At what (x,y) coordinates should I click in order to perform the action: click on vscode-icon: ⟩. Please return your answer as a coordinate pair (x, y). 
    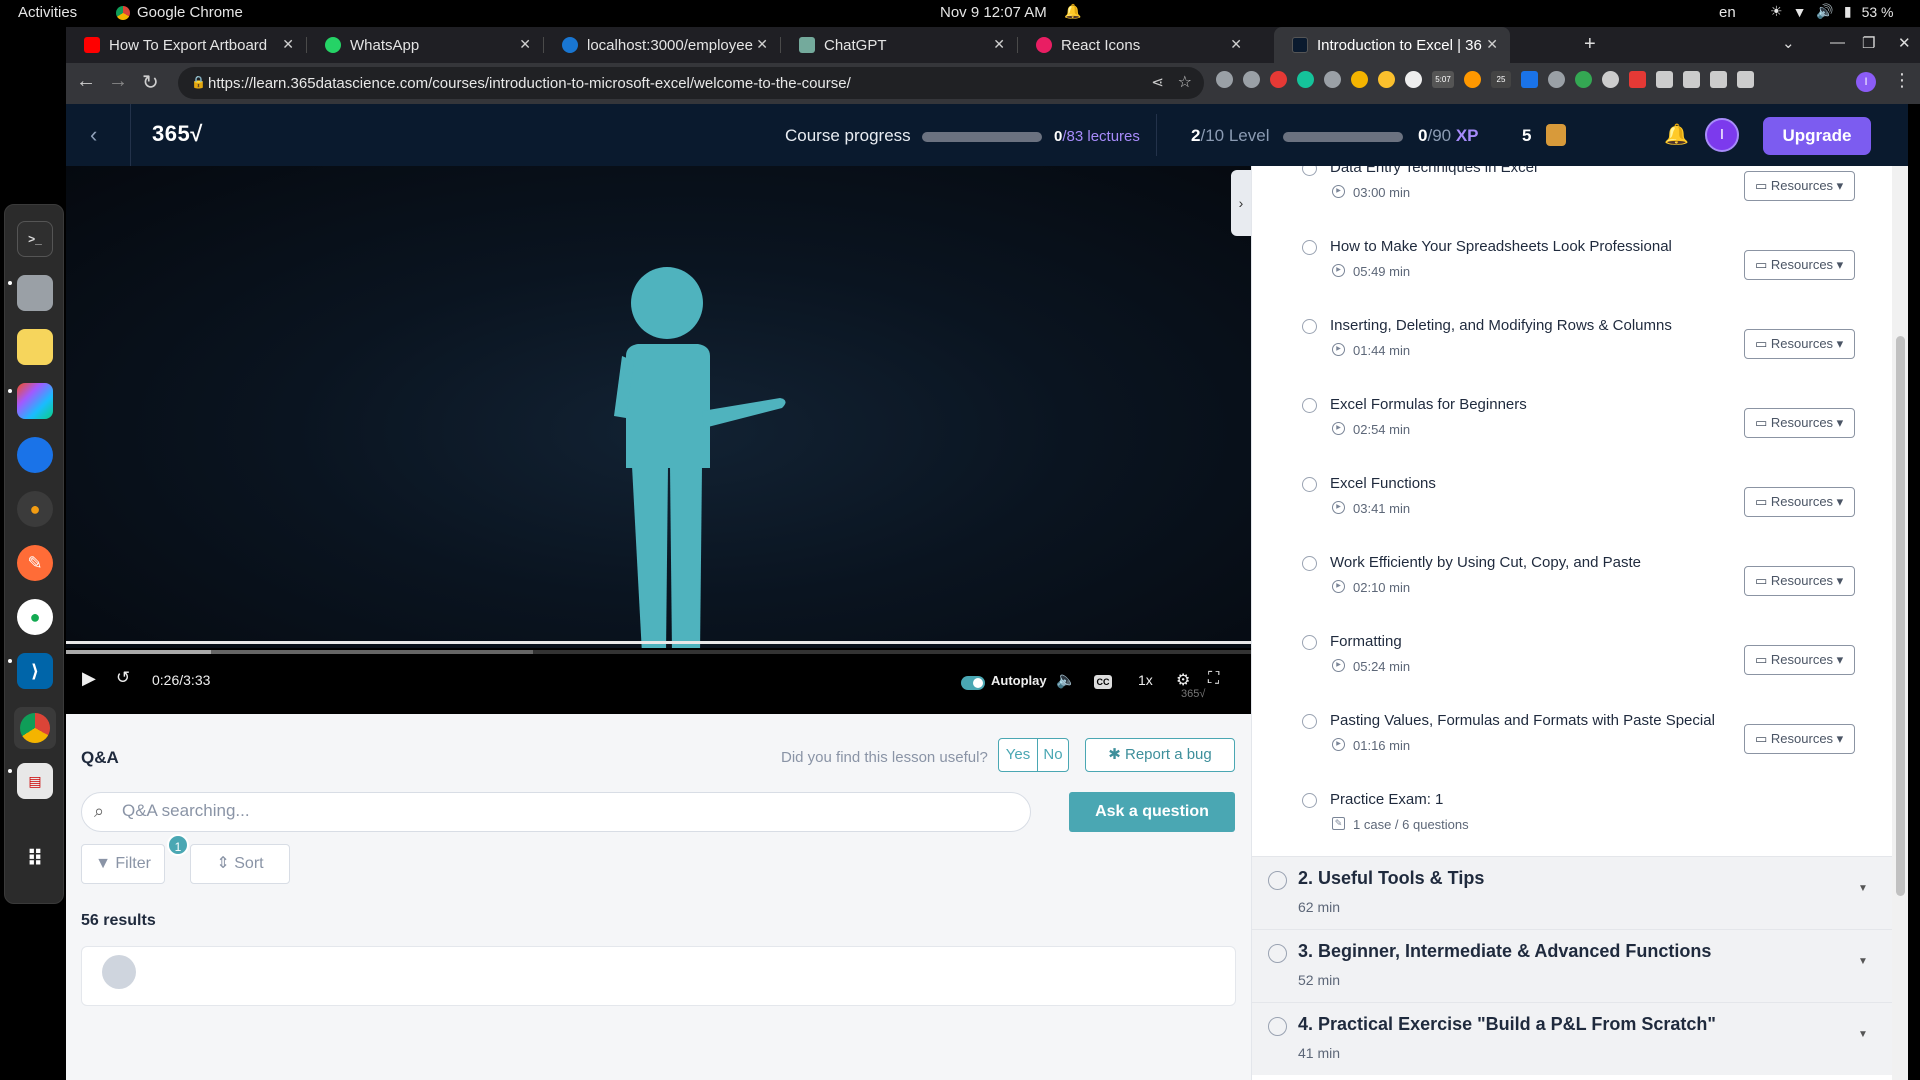
    Looking at the image, I should click on (35, 671).